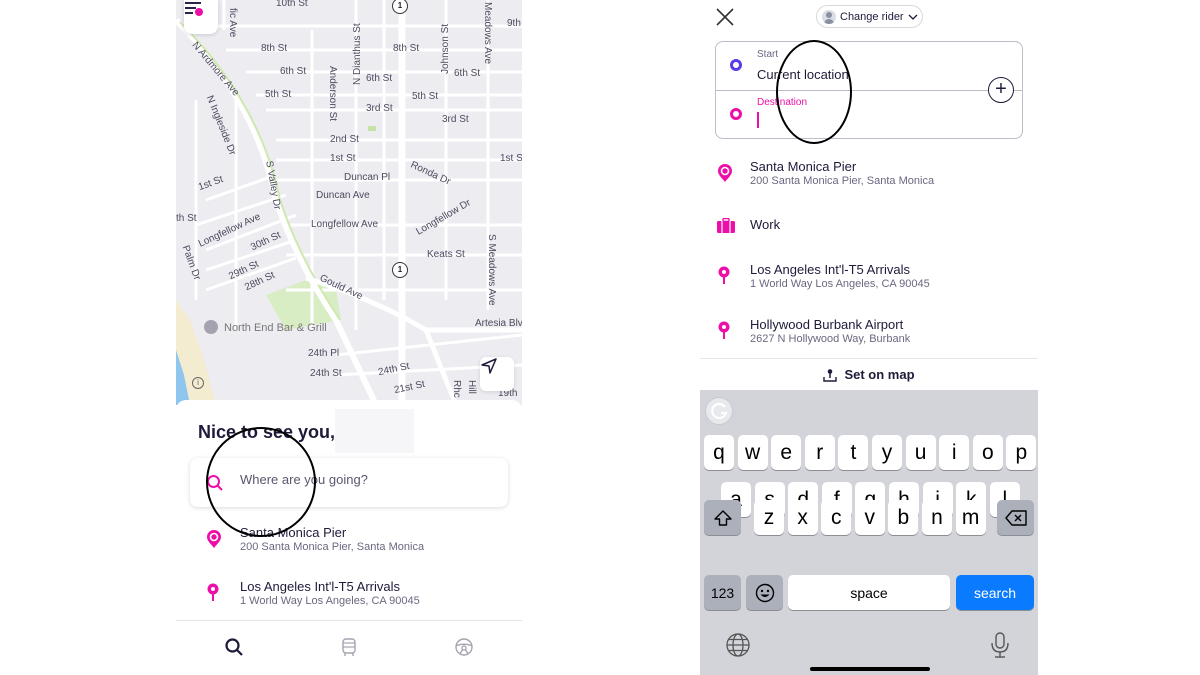 The width and height of the screenshot is (1200, 675). I want to click on numbers-key: 123, so click(722, 592).